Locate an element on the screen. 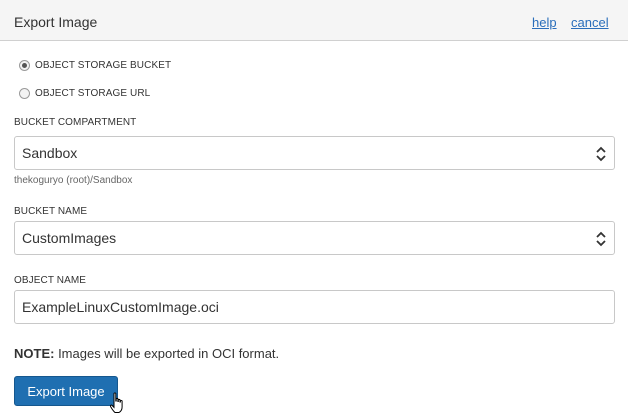  bucket-compartment-select: Sandbox is located at coordinates (314, 153).